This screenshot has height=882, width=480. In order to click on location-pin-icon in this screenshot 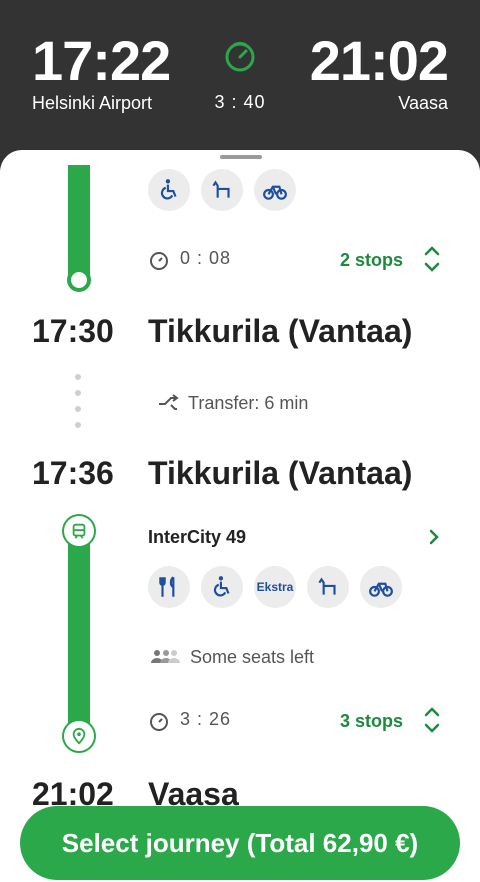, I will do `click(79, 736)`.